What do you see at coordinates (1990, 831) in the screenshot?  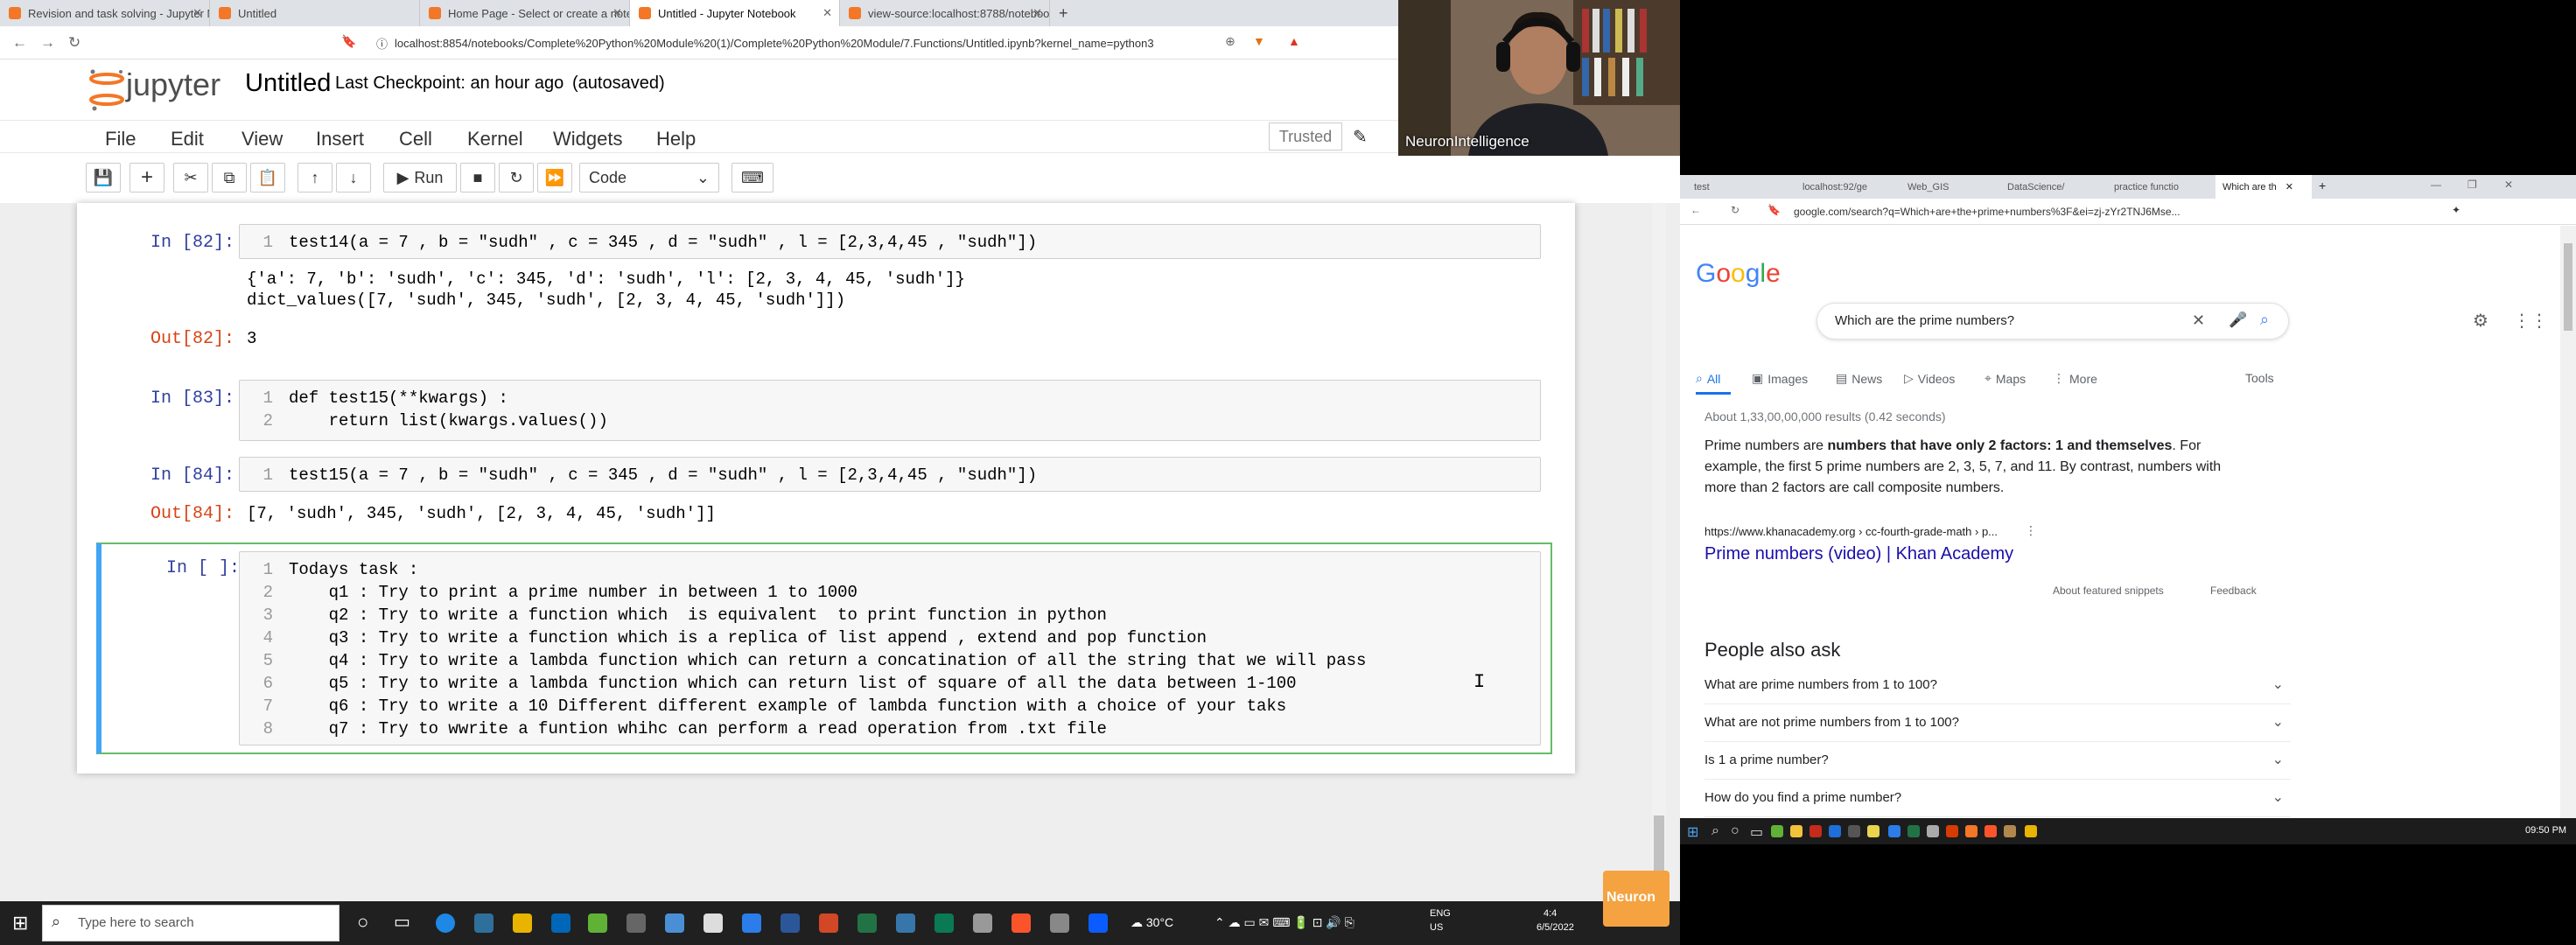 I see `brave-icon` at bounding box center [1990, 831].